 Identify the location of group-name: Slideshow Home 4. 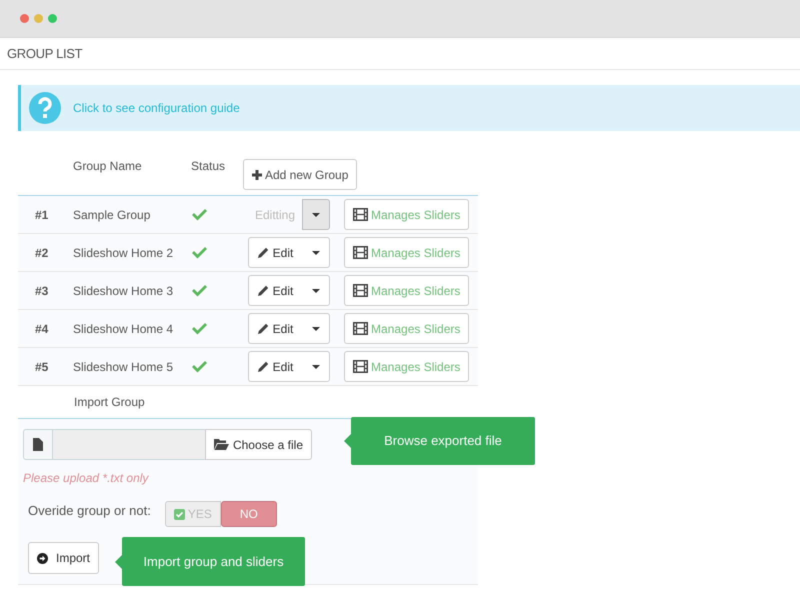
(123, 329).